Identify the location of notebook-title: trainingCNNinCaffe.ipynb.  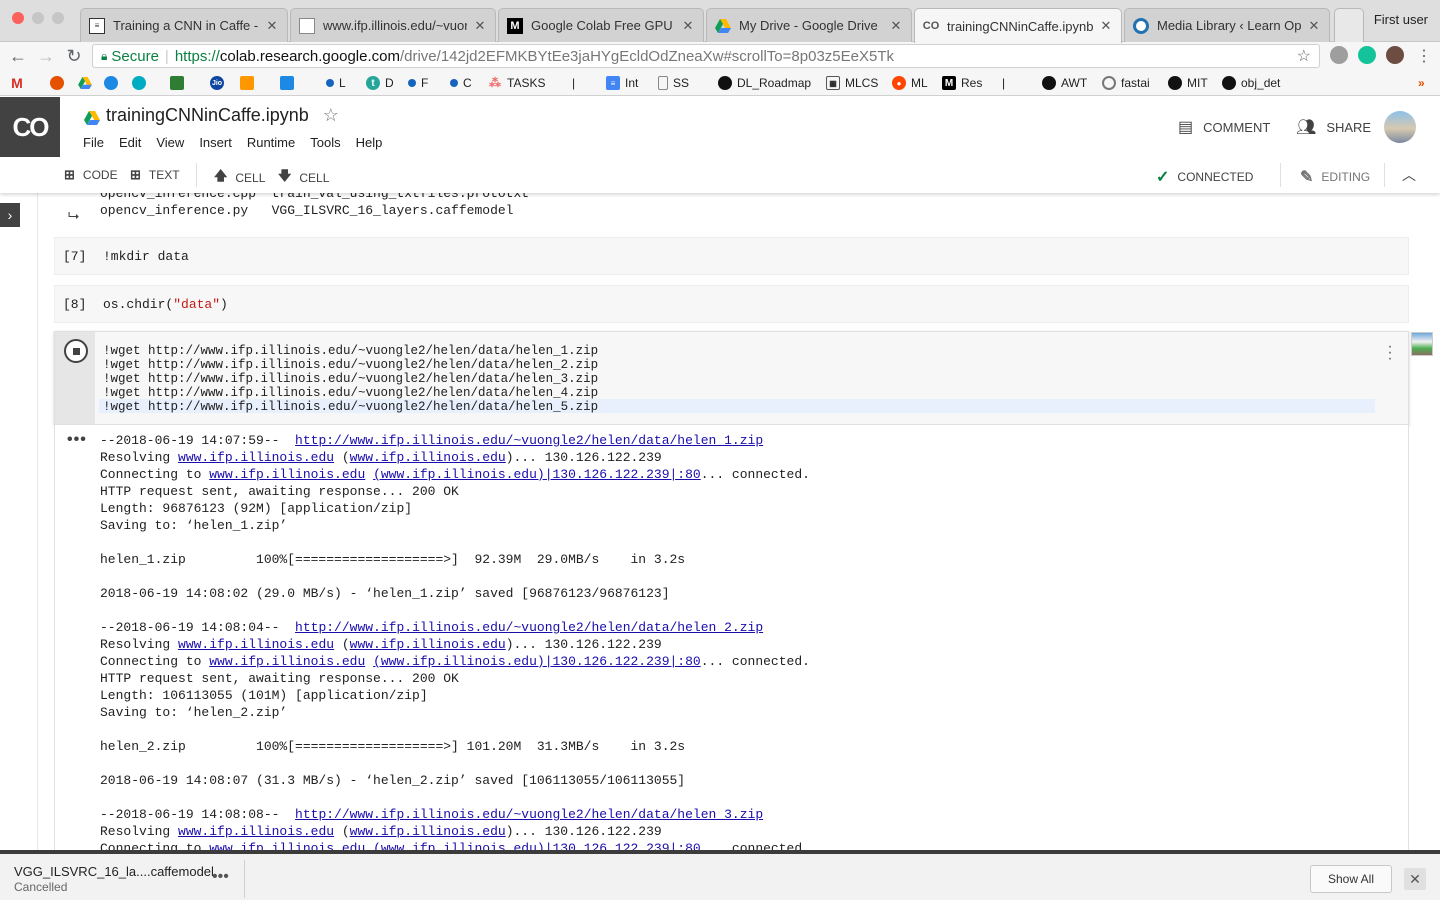
(207, 115).